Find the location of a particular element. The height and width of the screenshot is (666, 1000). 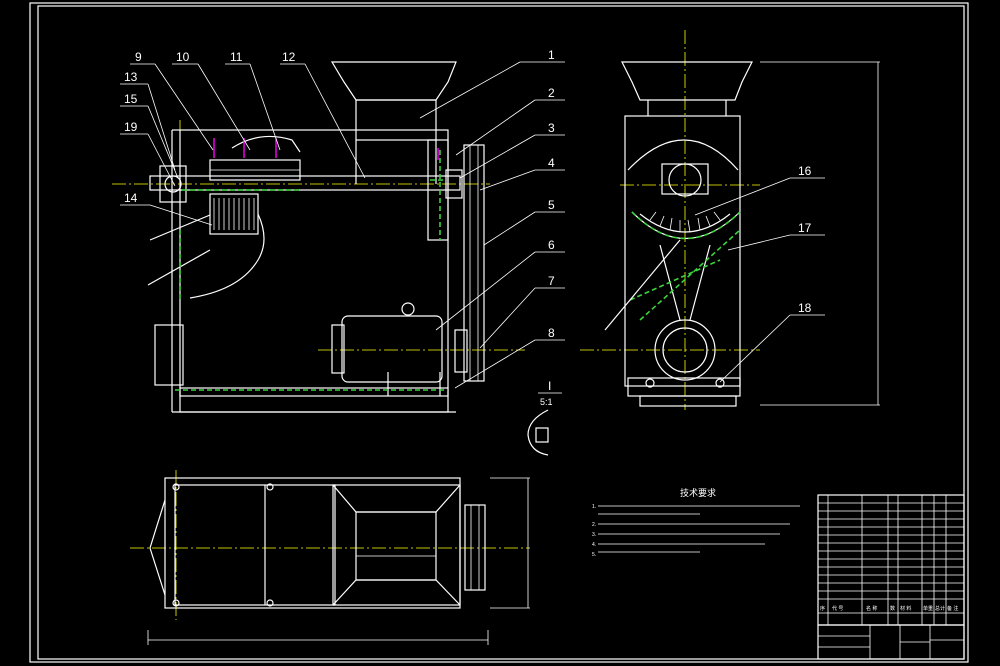

parts-head-total: 总计 is located at coordinates (940, 608).